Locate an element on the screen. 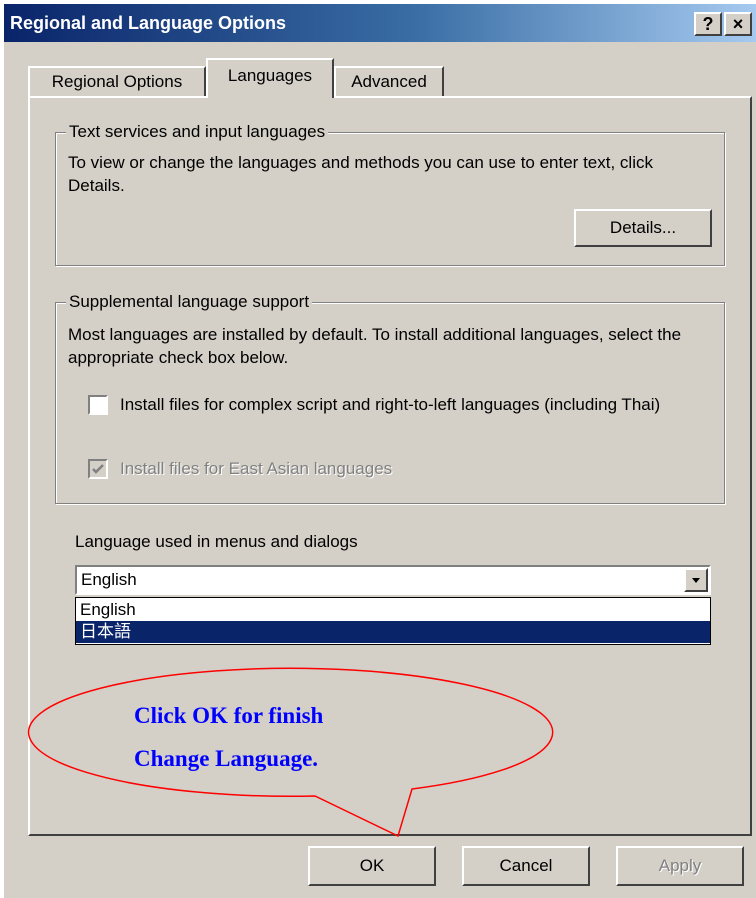  close-button: × is located at coordinates (738, 24).